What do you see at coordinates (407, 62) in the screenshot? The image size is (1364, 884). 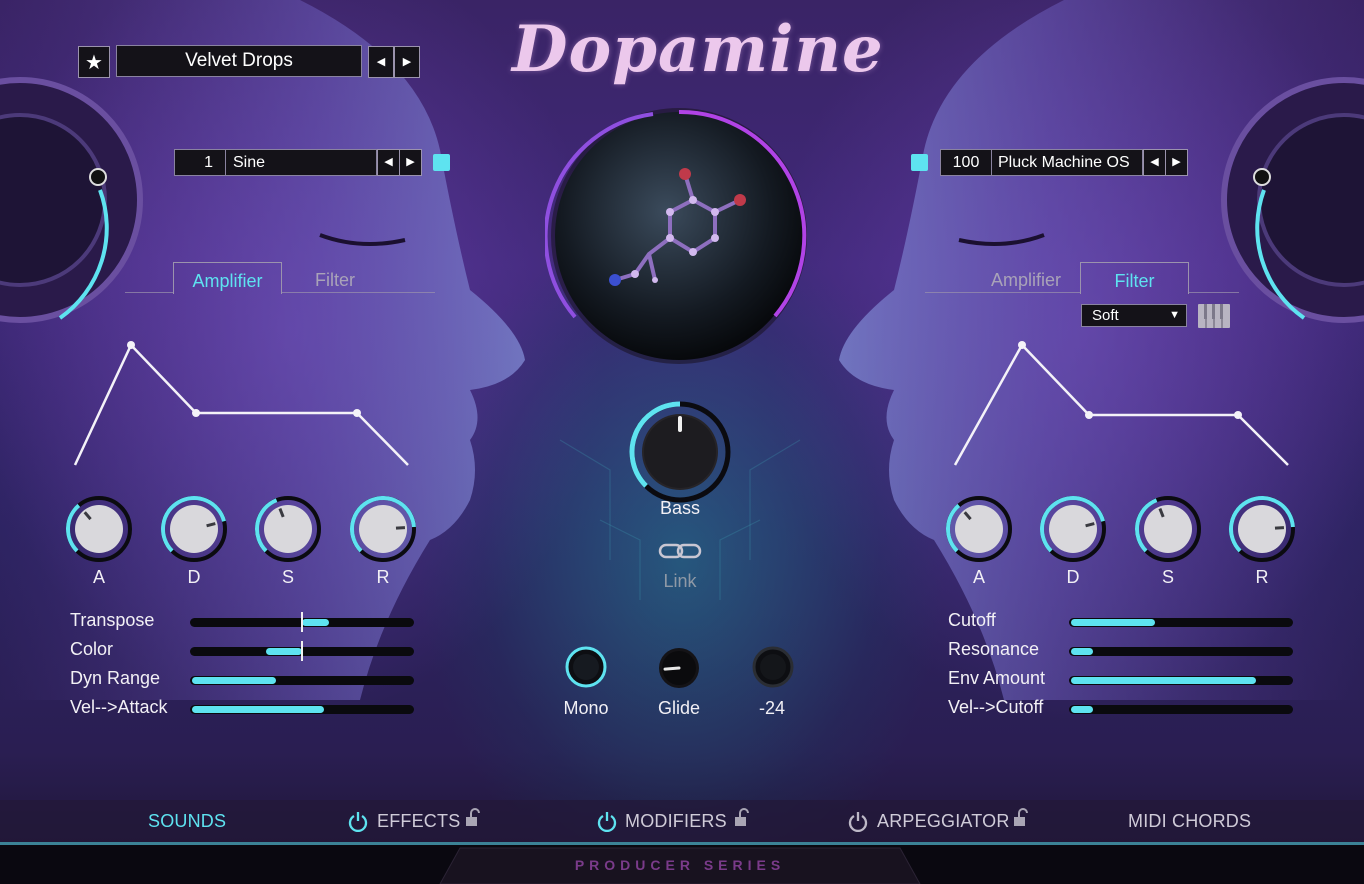 I see `preset-next-button: ▶` at bounding box center [407, 62].